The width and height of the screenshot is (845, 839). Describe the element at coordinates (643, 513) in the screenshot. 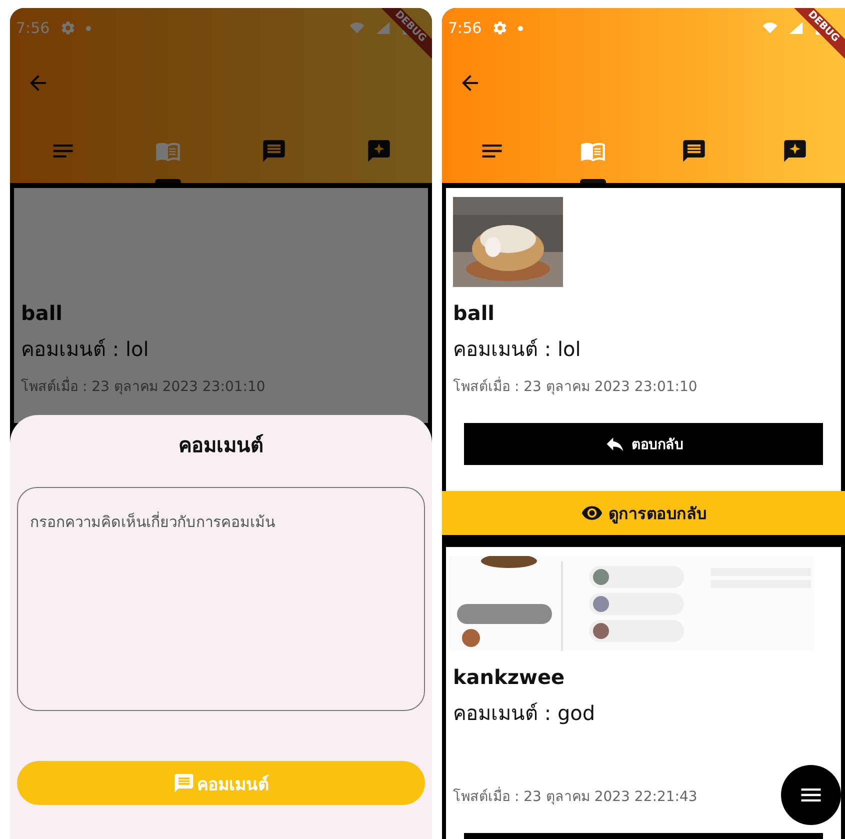

I see `view-replies-button: ดูการตอบกลับ` at that location.